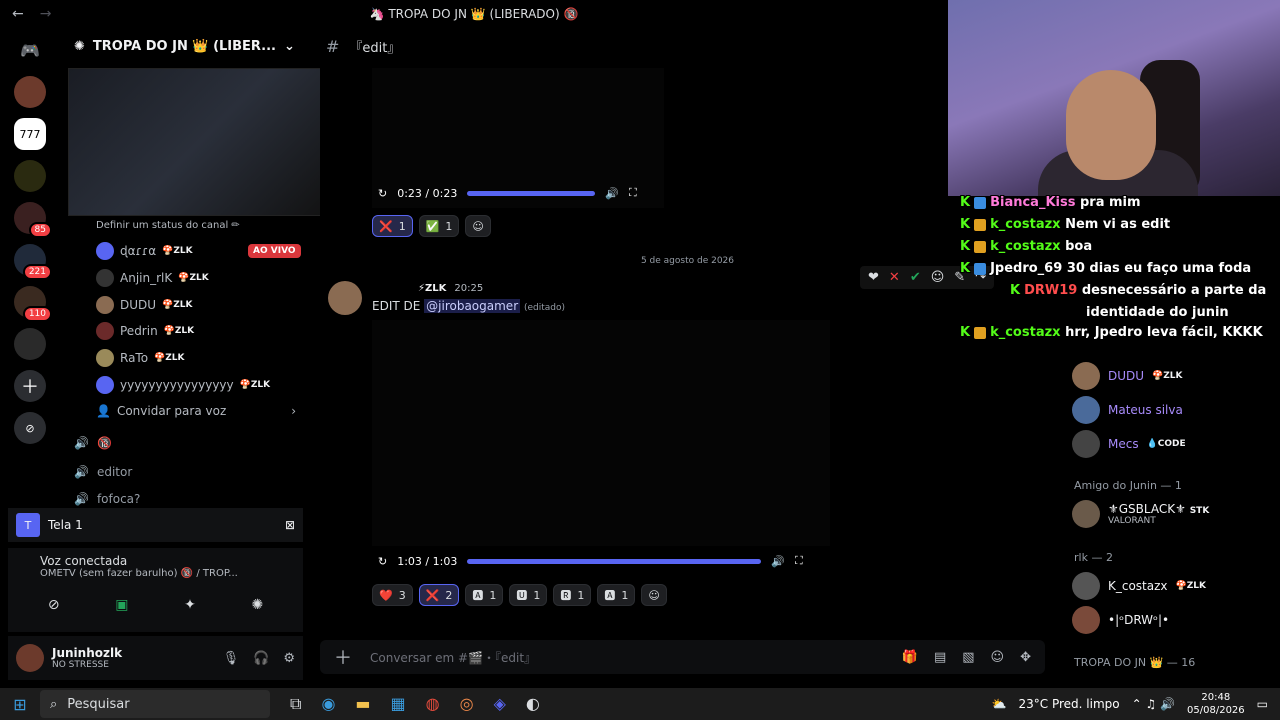  I want to click on reaction: 🆁 1, so click(572, 595).